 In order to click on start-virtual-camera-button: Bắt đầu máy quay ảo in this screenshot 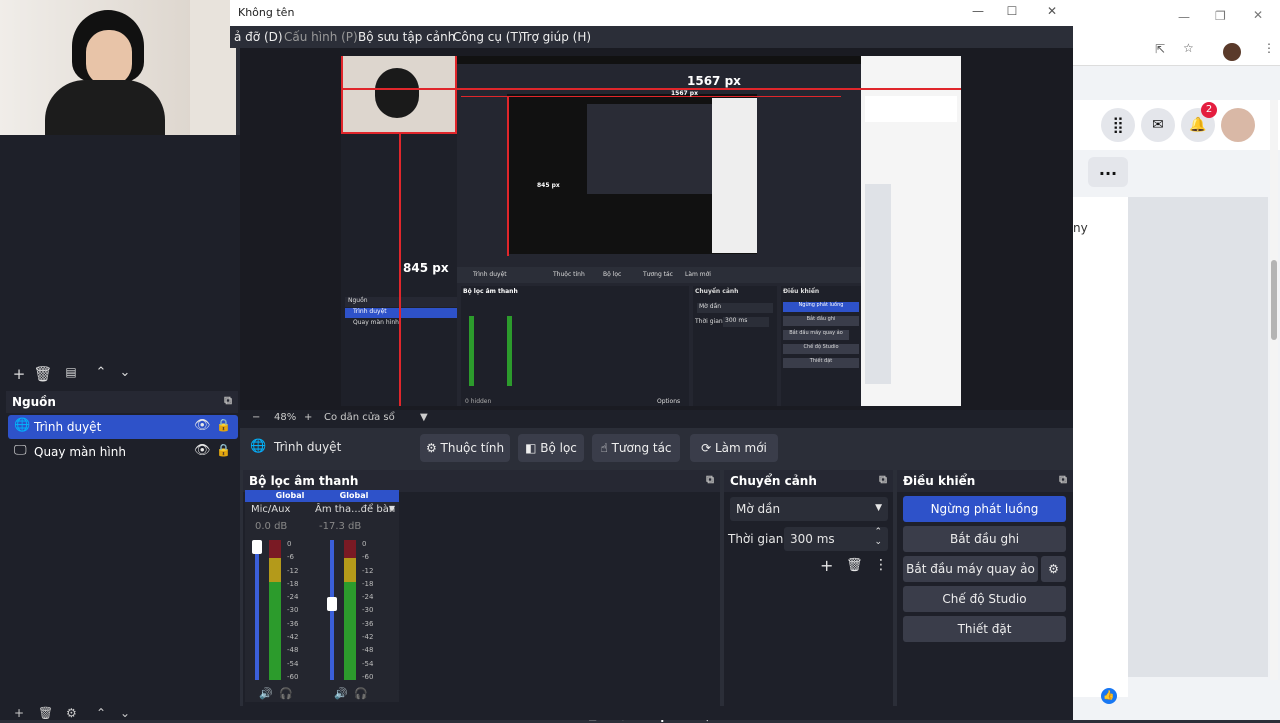, I will do `click(970, 569)`.